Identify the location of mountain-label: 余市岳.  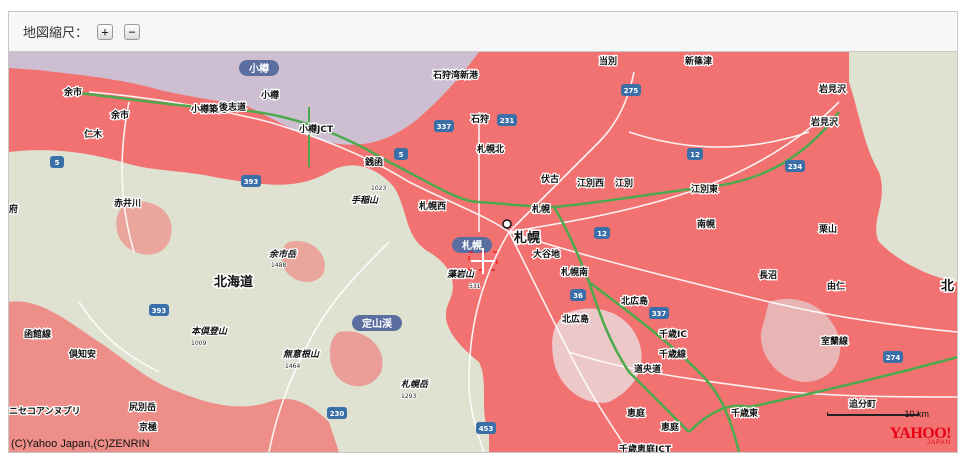
(283, 254).